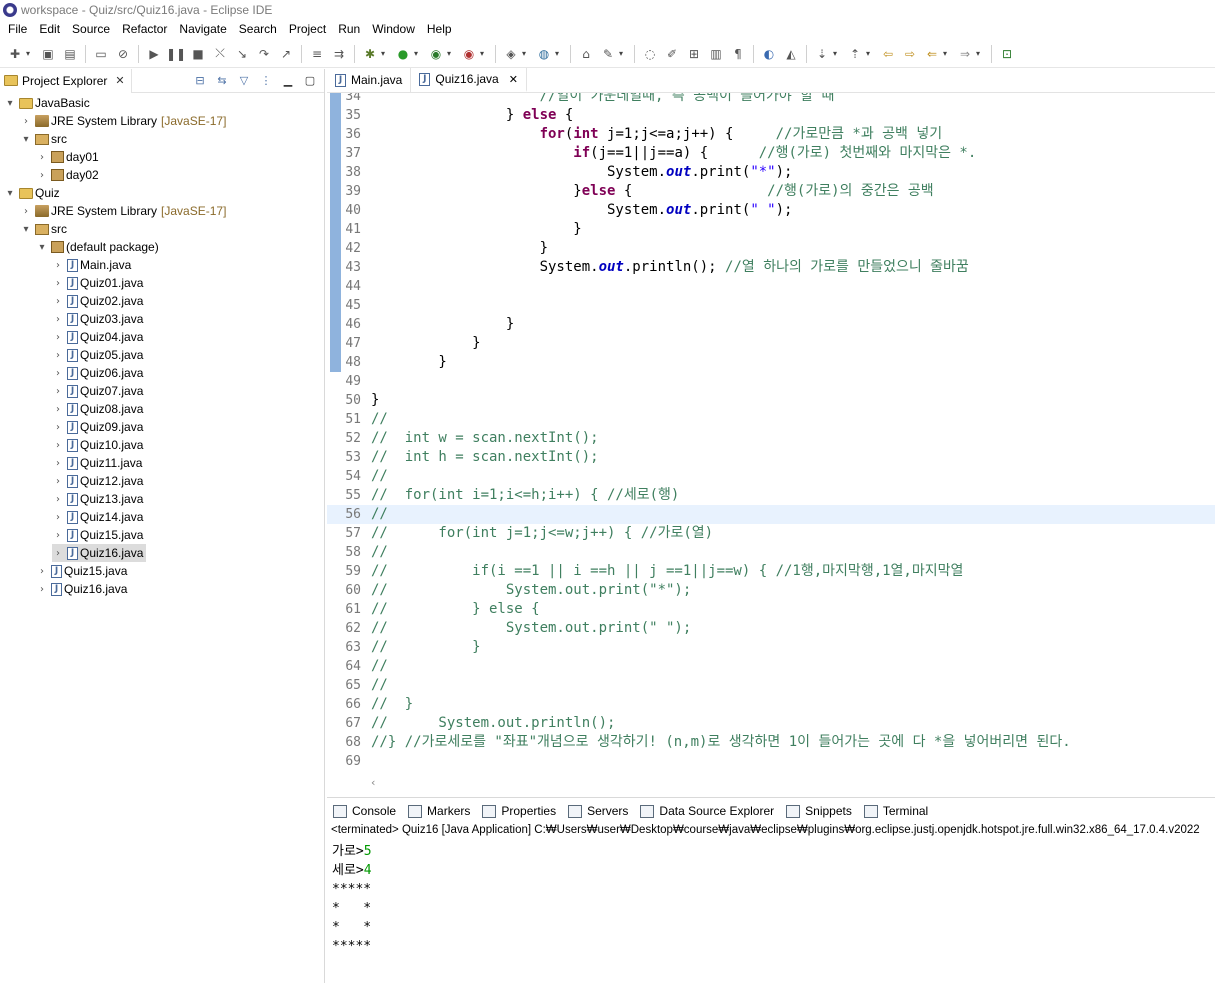 The width and height of the screenshot is (1215, 983). Describe the element at coordinates (200, 80) in the screenshot. I see `collapse-all-icon: ⊟` at that location.